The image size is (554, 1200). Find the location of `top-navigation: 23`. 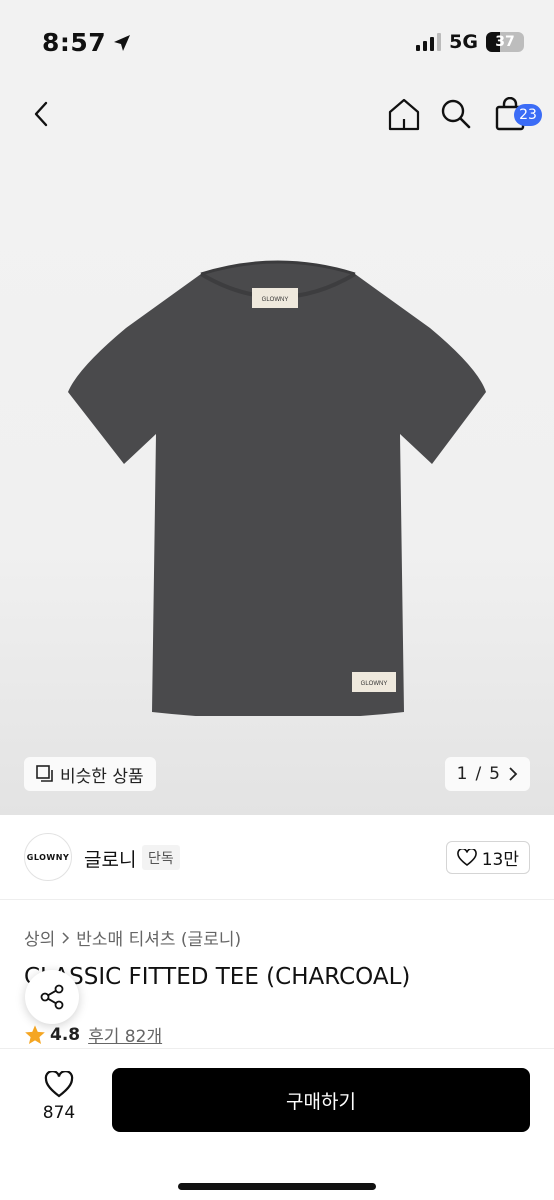

top-navigation: 23 is located at coordinates (277, 115).